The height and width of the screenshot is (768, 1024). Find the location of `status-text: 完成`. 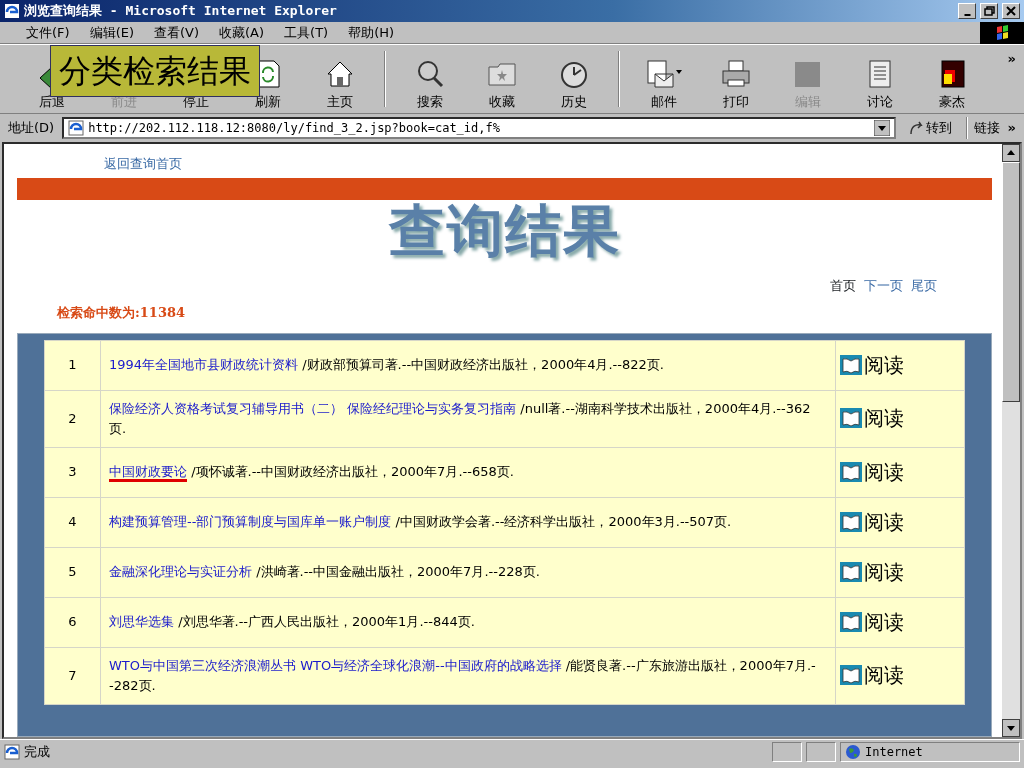

status-text: 完成 is located at coordinates (37, 751).